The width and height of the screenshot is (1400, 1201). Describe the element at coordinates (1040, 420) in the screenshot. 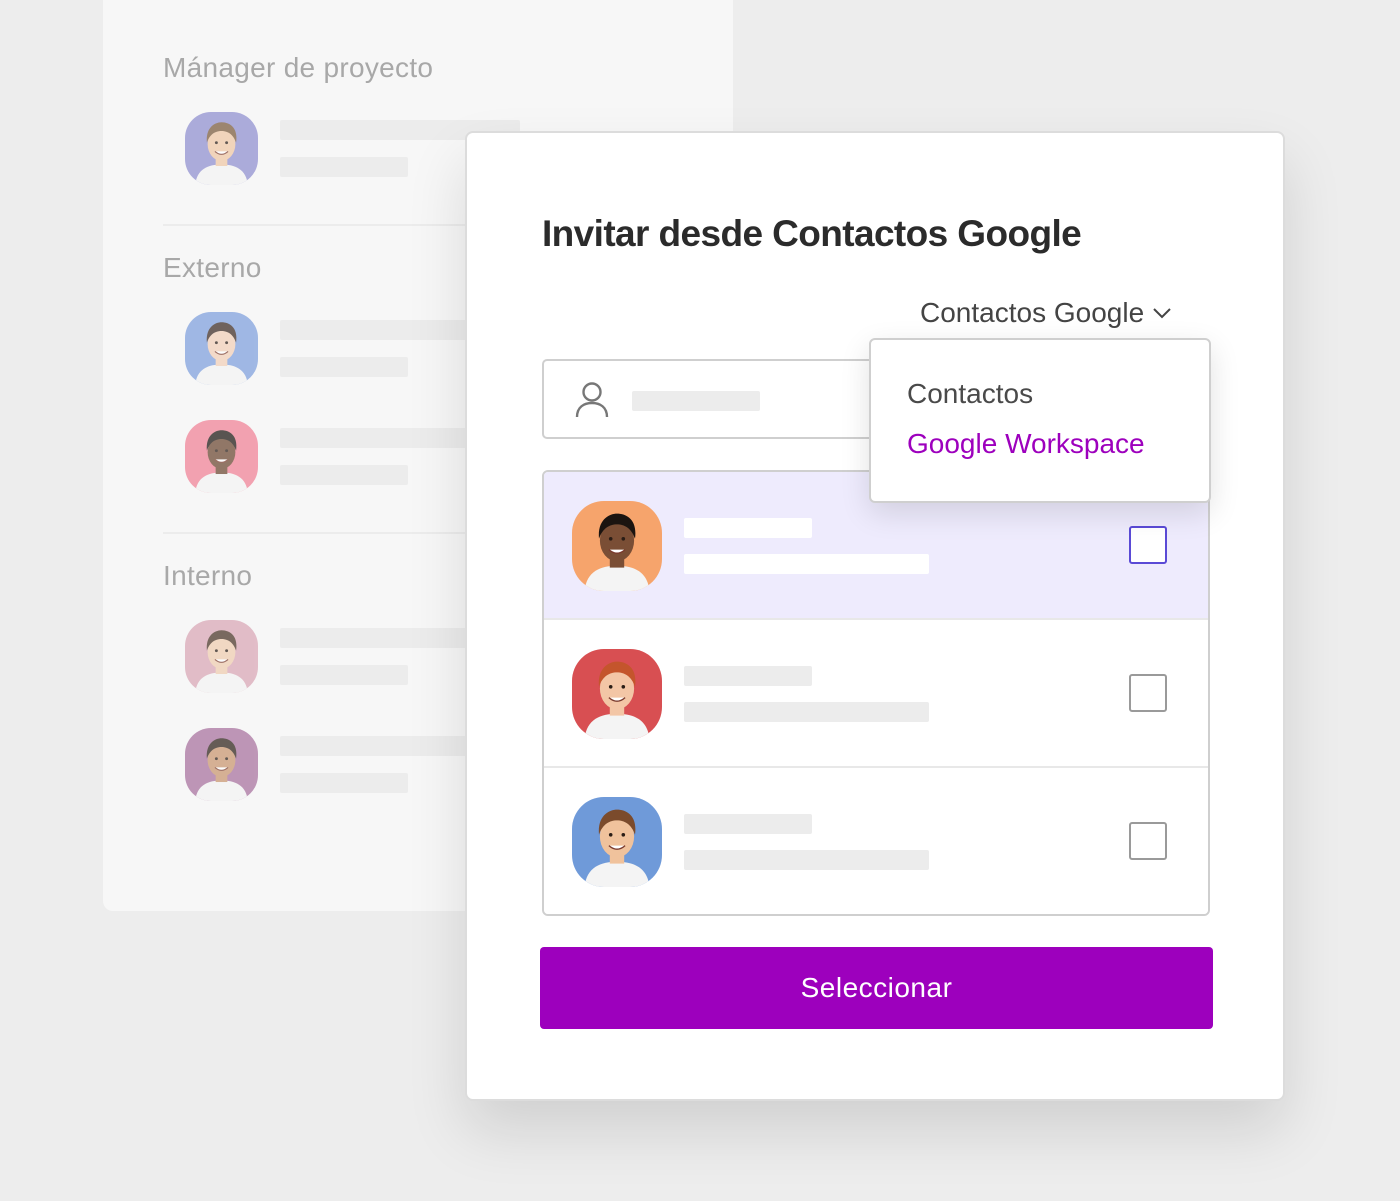

I see `contact-source-dropdown: Contactos Google Workspace` at that location.